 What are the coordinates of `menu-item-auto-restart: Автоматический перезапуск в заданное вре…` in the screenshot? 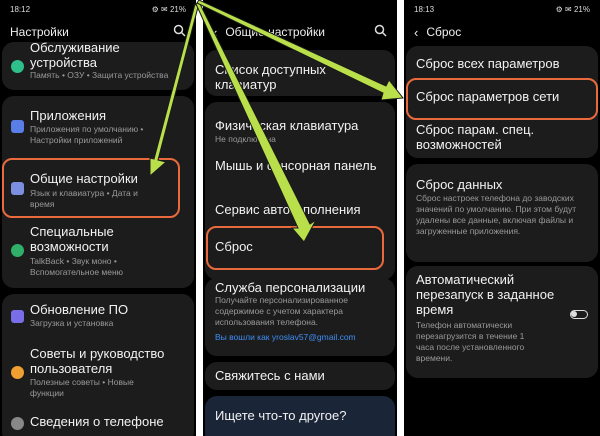 It's located at (502, 322).